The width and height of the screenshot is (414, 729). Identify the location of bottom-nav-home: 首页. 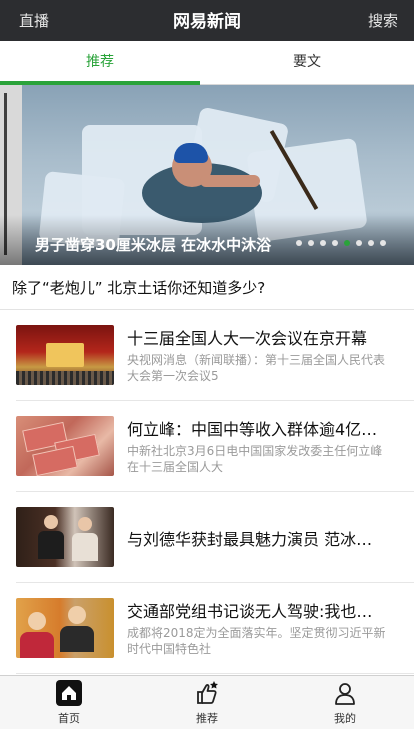
(69, 702).